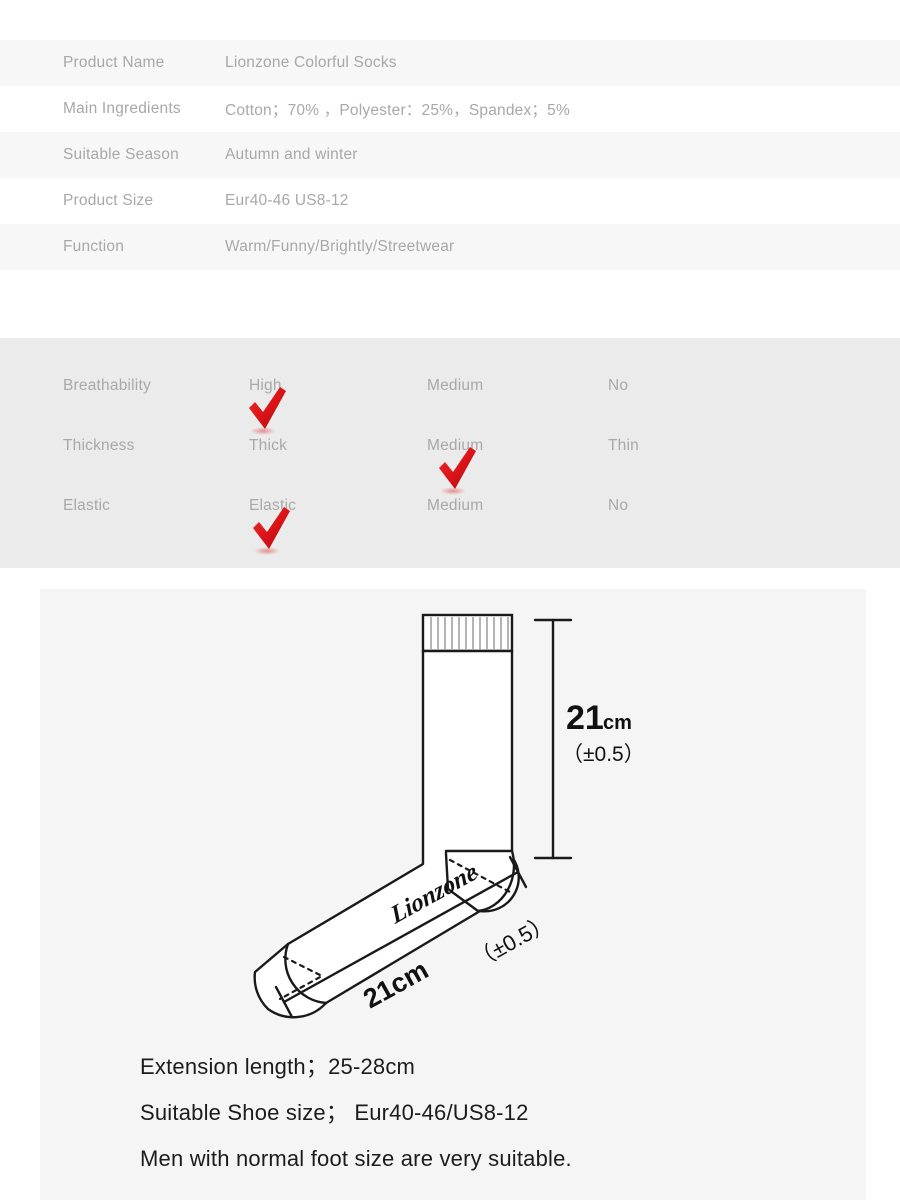 Image resolution: width=900 pixels, height=1200 pixels. What do you see at coordinates (291, 154) in the screenshot?
I see `spec-value: Autumn and winter` at bounding box center [291, 154].